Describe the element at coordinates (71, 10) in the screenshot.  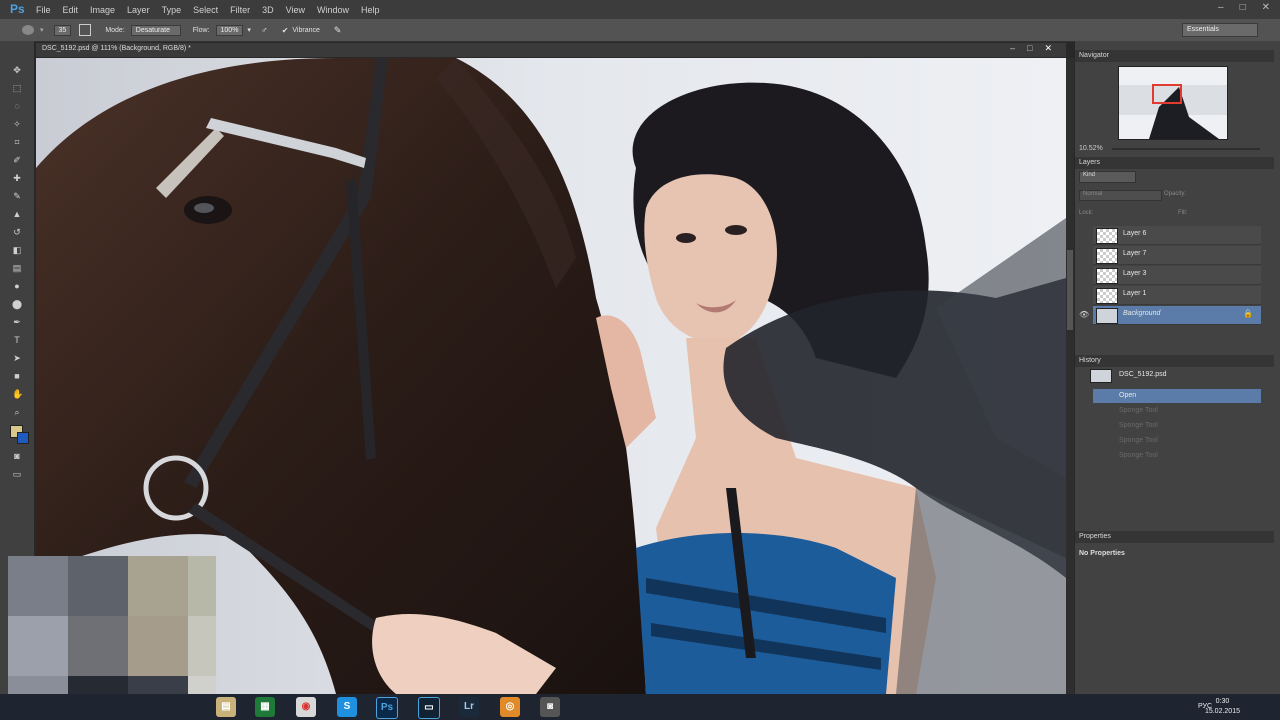
I see `menu-edit: Edit` at that location.